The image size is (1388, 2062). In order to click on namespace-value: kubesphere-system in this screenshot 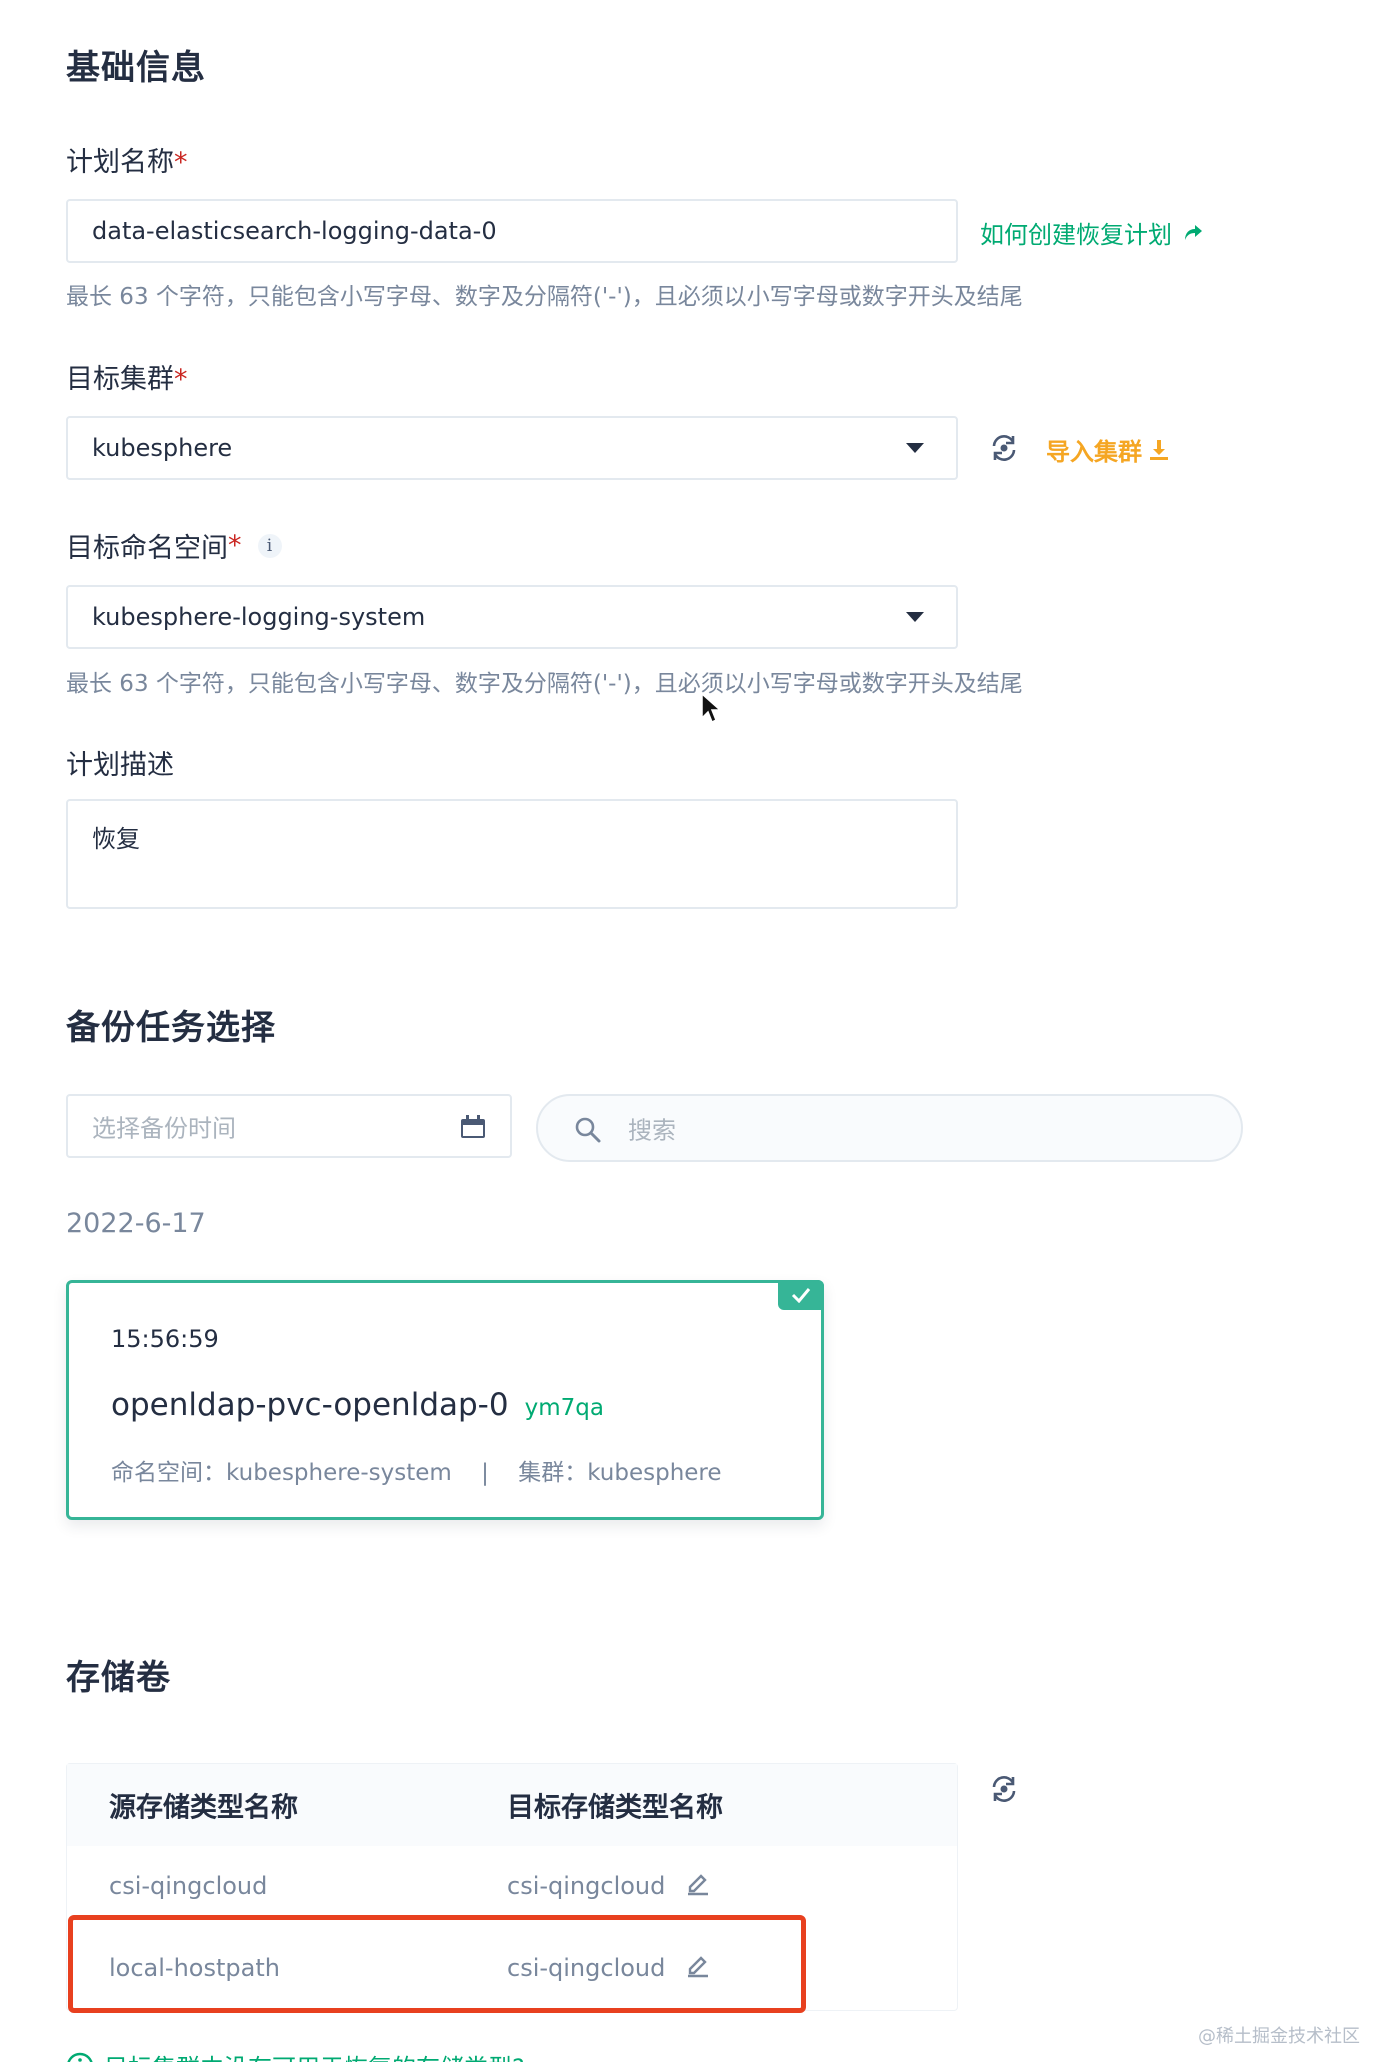, I will do `click(339, 1473)`.